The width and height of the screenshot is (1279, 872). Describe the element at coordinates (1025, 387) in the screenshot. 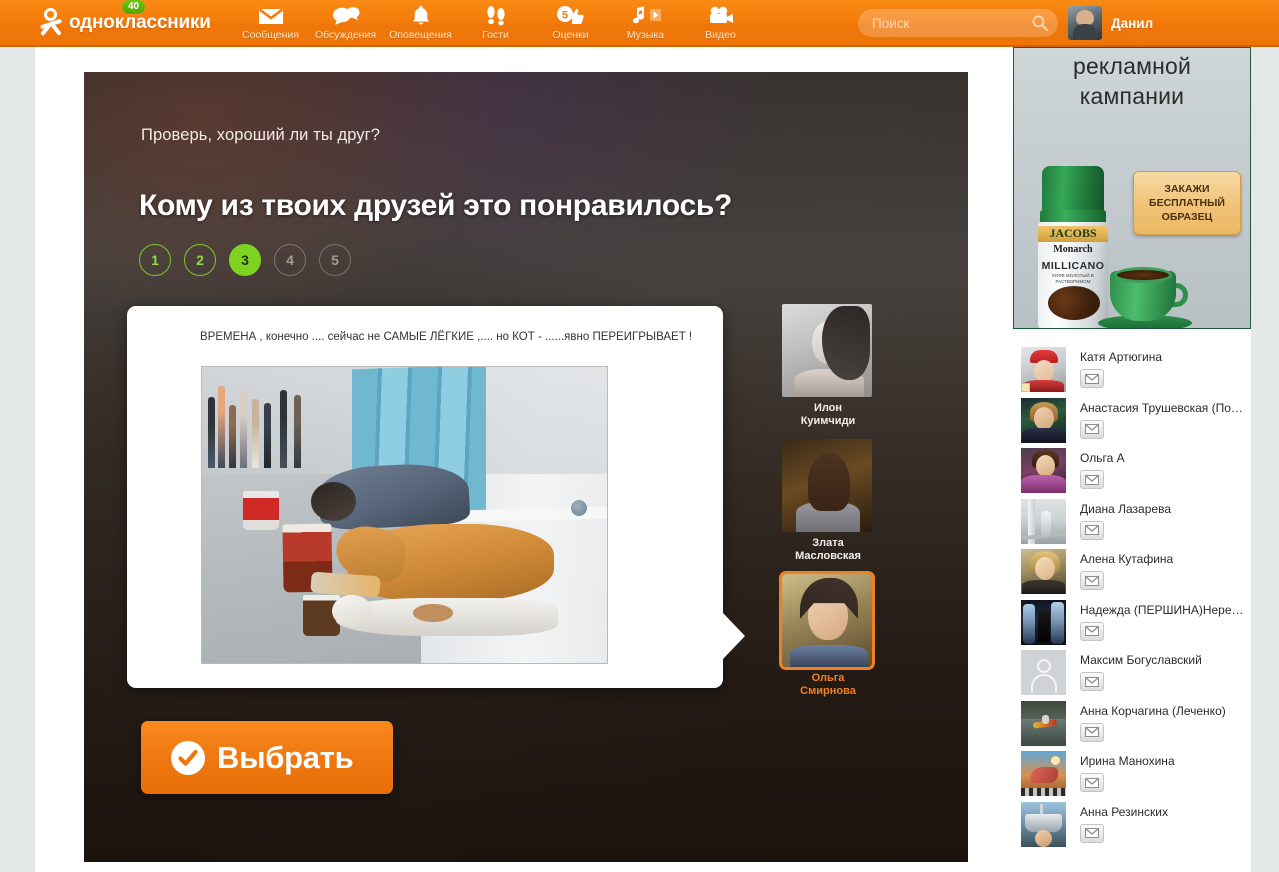

I see `online-status-badge` at that location.